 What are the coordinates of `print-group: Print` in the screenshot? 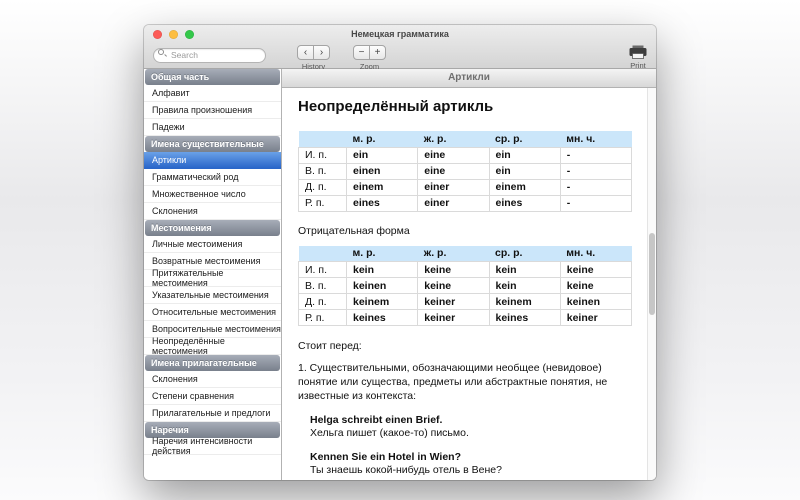 It's located at (638, 57).